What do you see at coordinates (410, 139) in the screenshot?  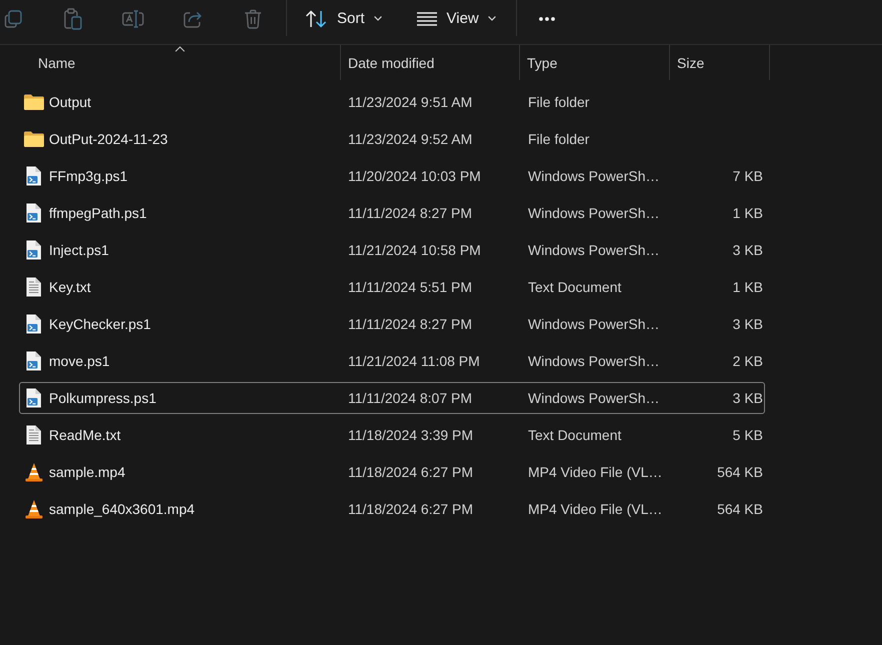 I see `modified-date: 11/23/2024 9:52 AM` at bounding box center [410, 139].